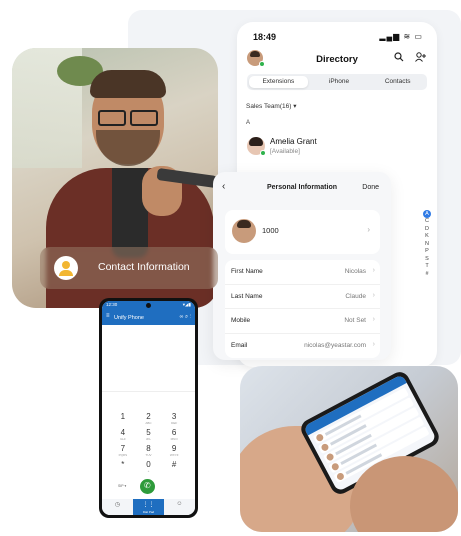 Image resolution: width=461 pixels, height=536 pixels. Describe the element at coordinates (420, 58) in the screenshot. I see `add-user-icon` at that location.